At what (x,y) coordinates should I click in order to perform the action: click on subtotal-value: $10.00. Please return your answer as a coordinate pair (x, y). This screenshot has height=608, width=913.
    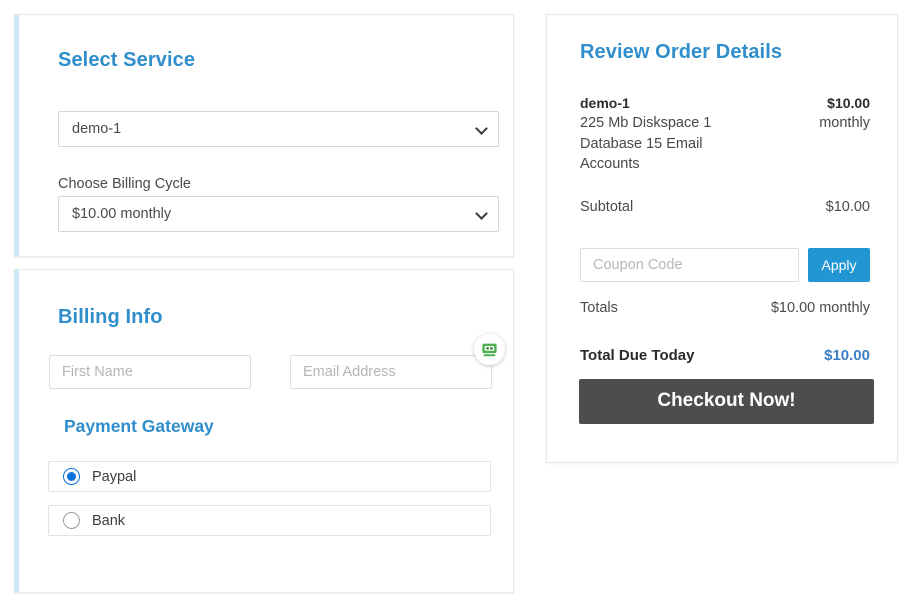
    Looking at the image, I should click on (847, 206).